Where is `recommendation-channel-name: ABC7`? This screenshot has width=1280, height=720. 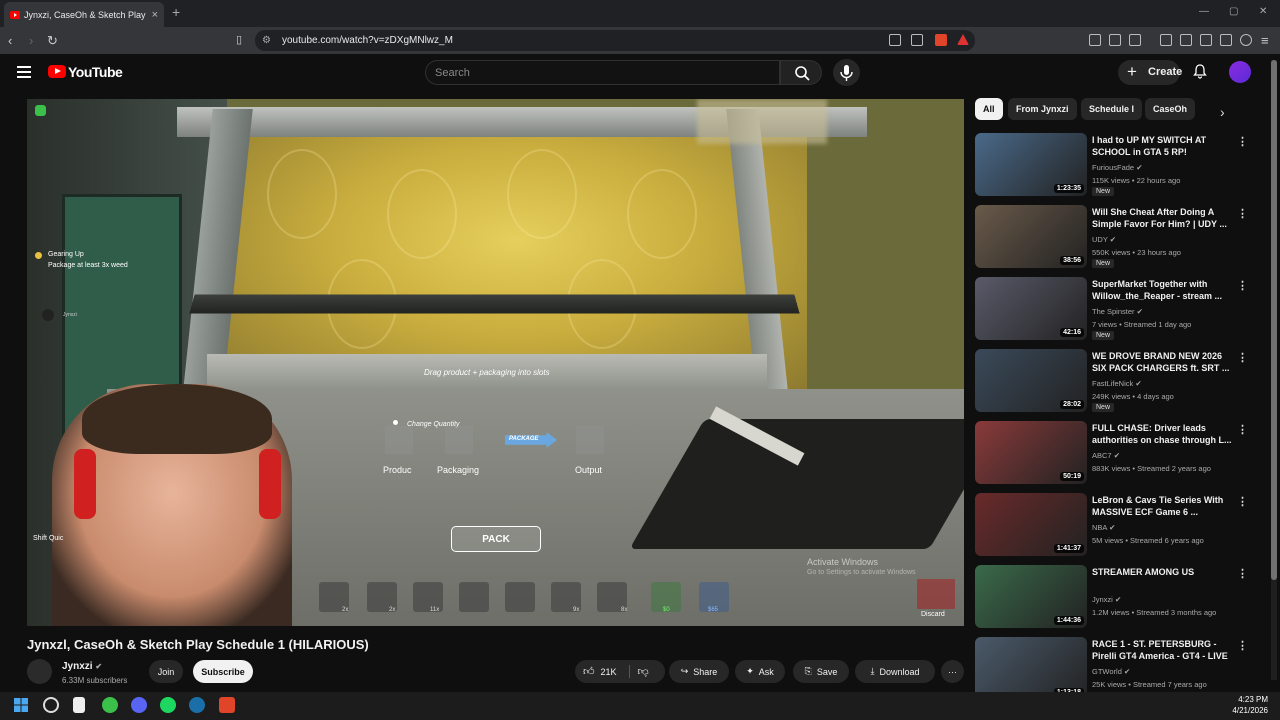 recommendation-channel-name: ABC7 is located at coordinates (1102, 455).